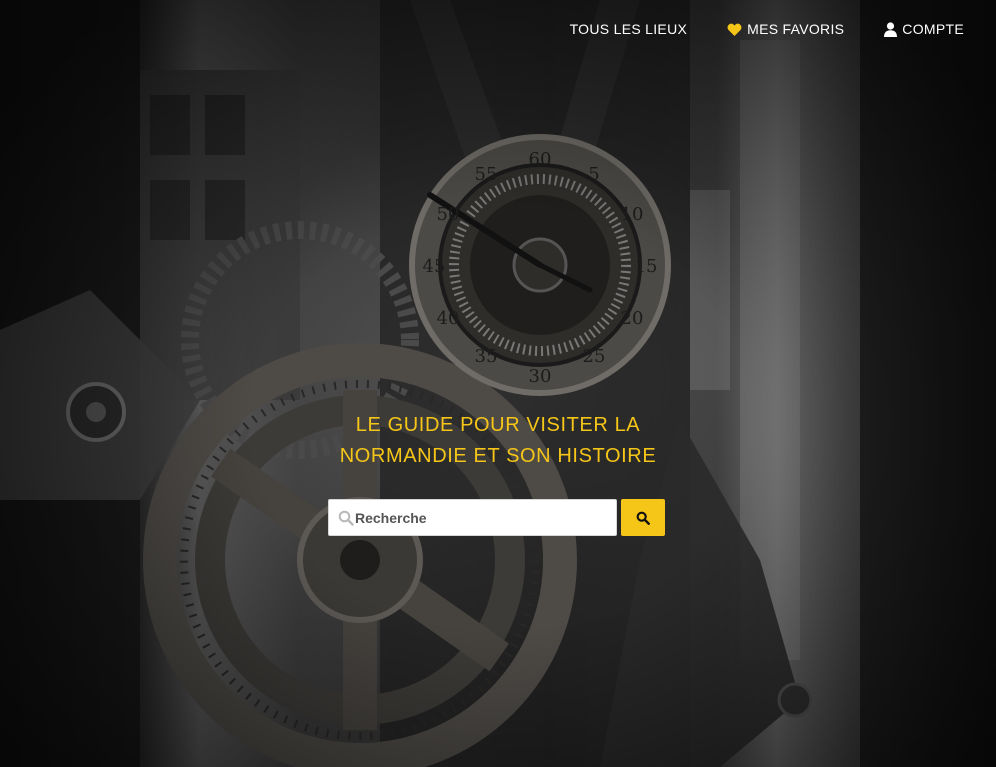  I want to click on dial-number: 25, so click(594, 356).